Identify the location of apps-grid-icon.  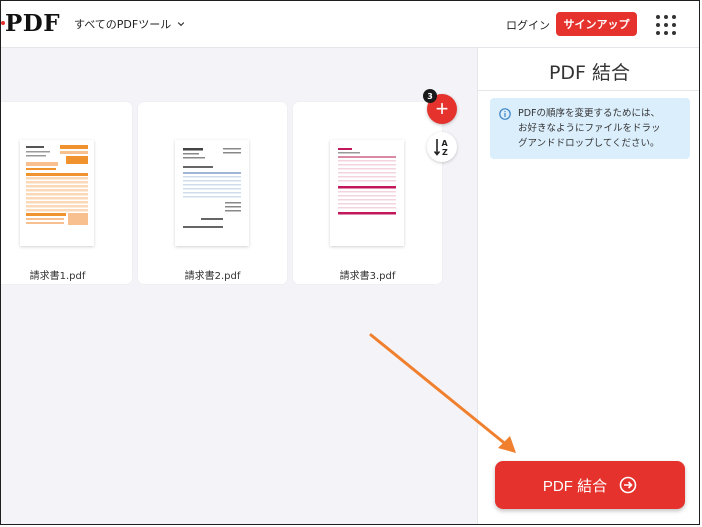
(666, 25).